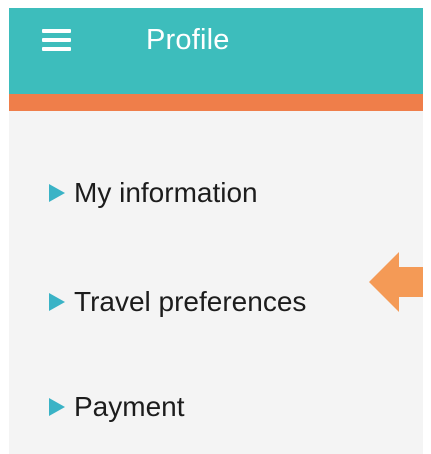 Image resolution: width=431 pixels, height=454 pixels. I want to click on page-title: Profile, so click(188, 40).